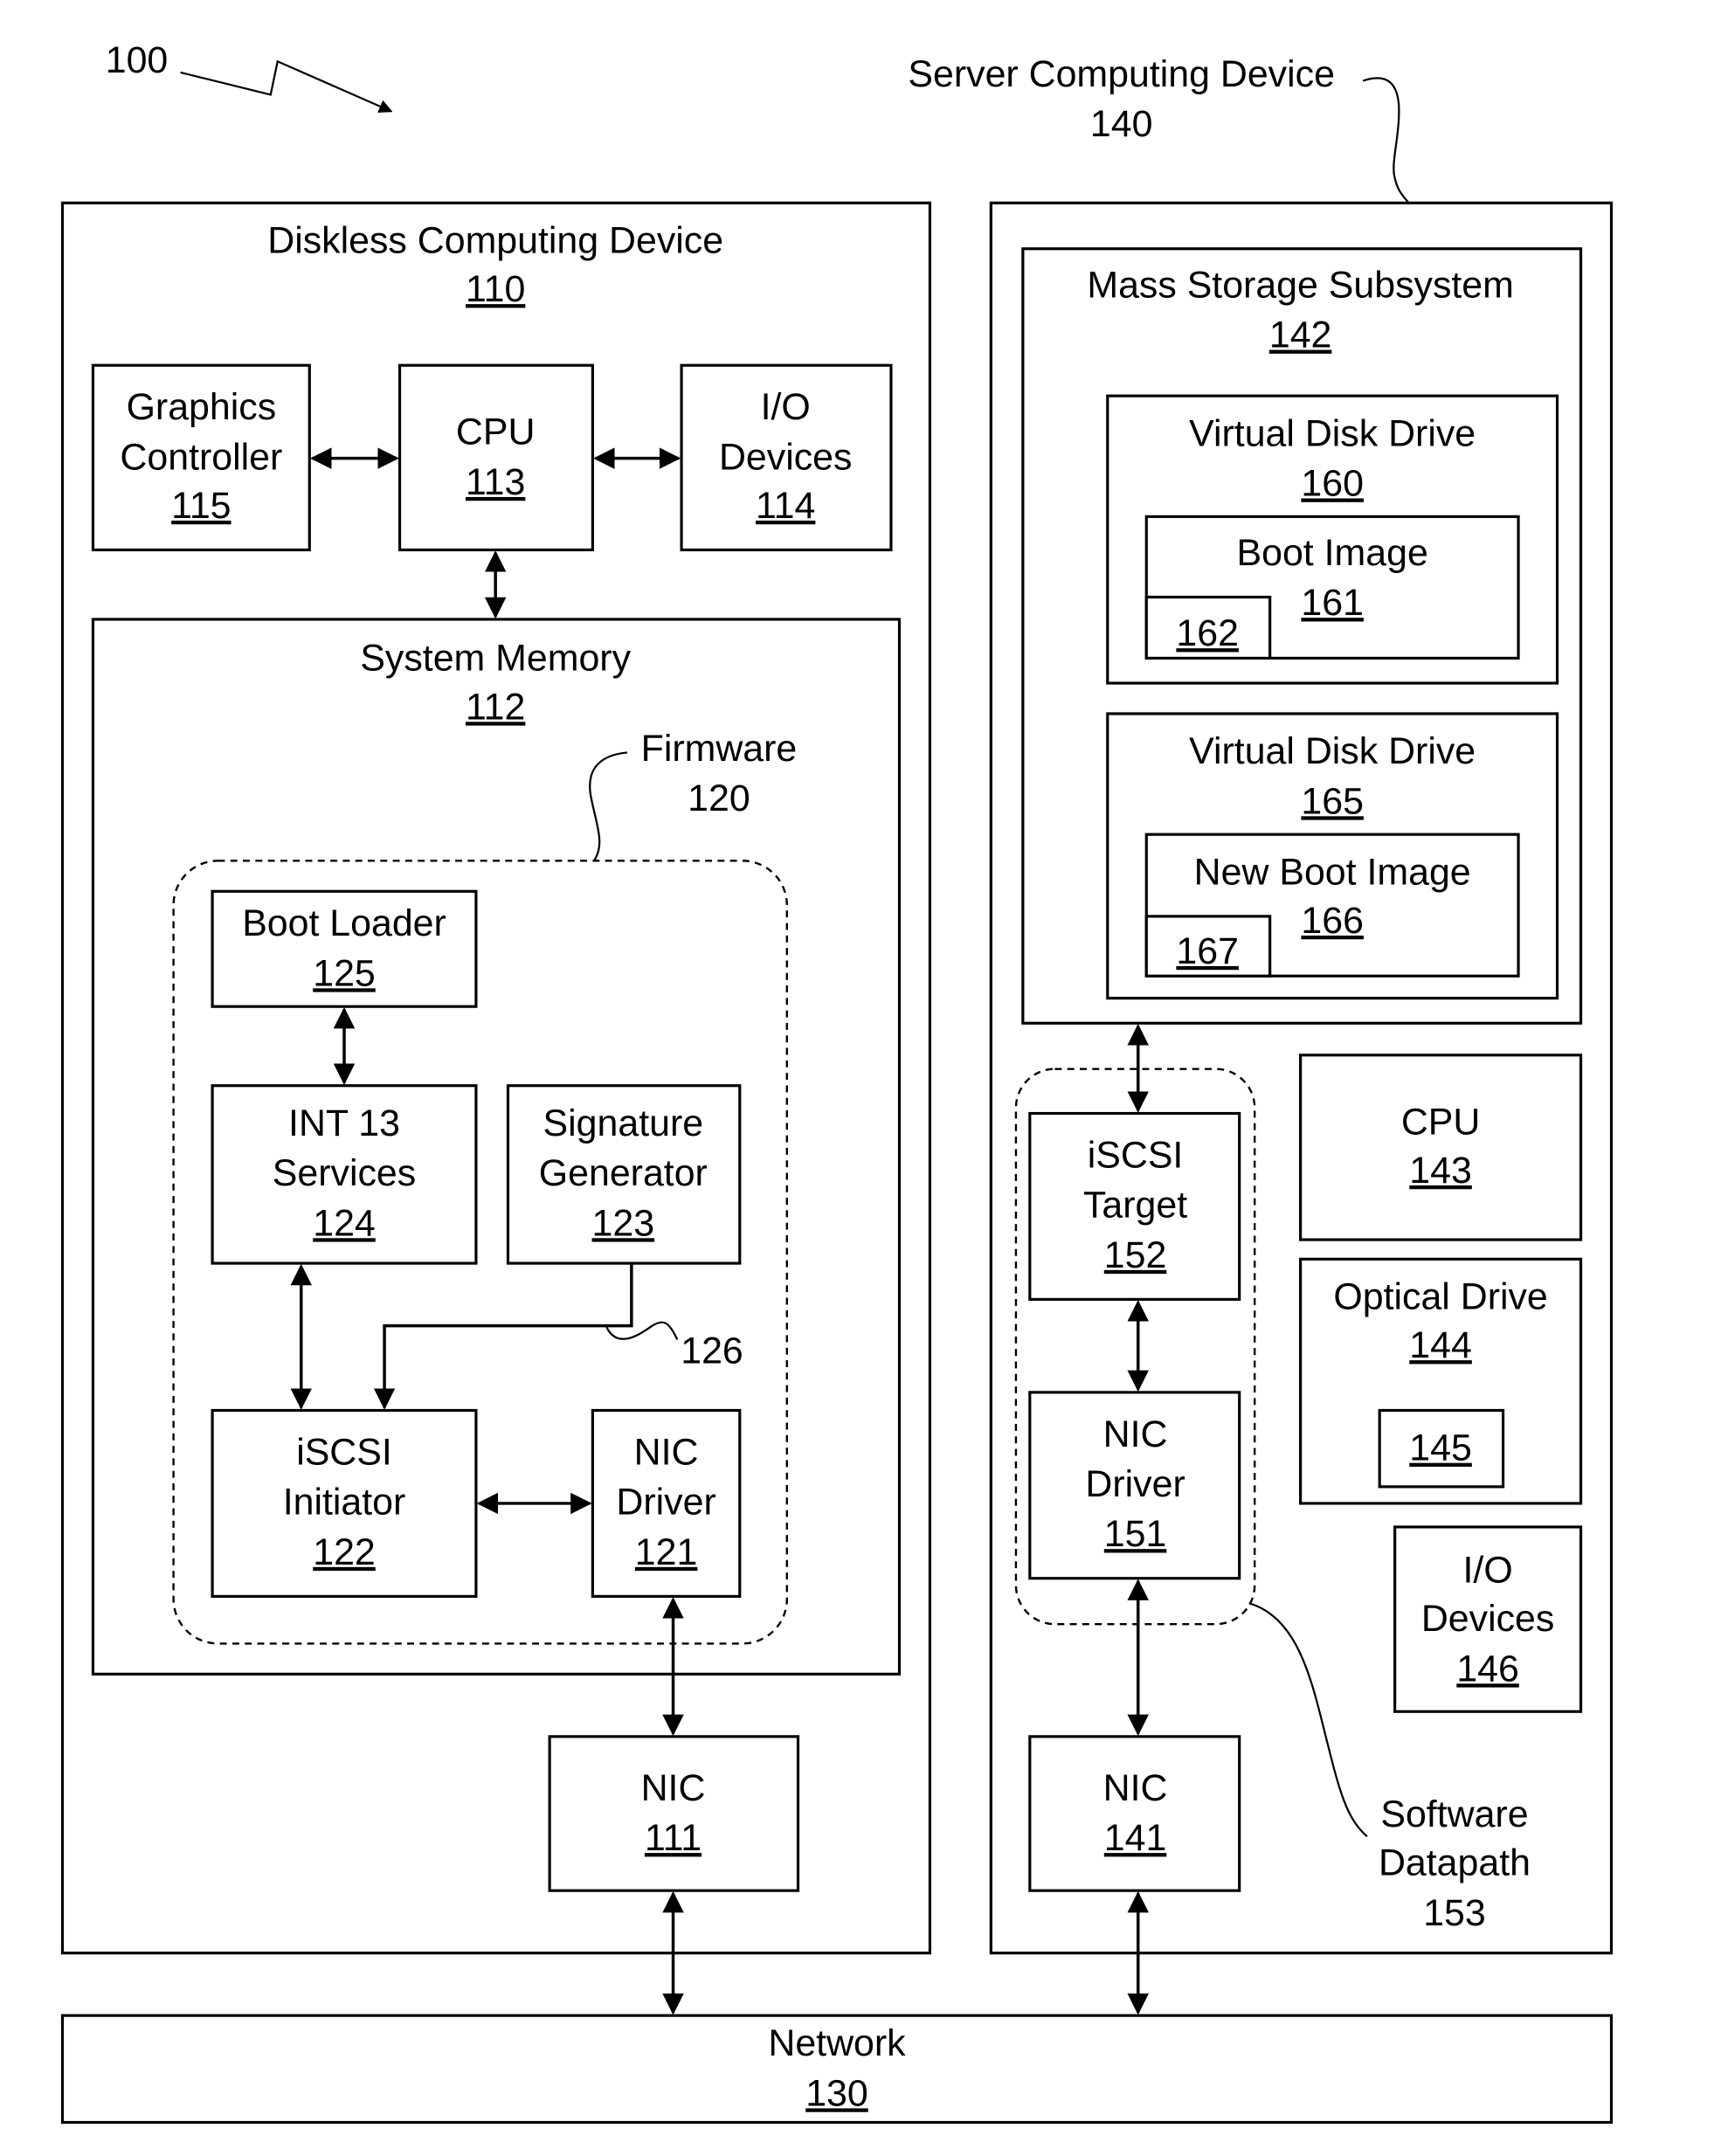 The height and width of the screenshot is (2156, 1721). I want to click on cpu-113-label: CPU, so click(496, 432).